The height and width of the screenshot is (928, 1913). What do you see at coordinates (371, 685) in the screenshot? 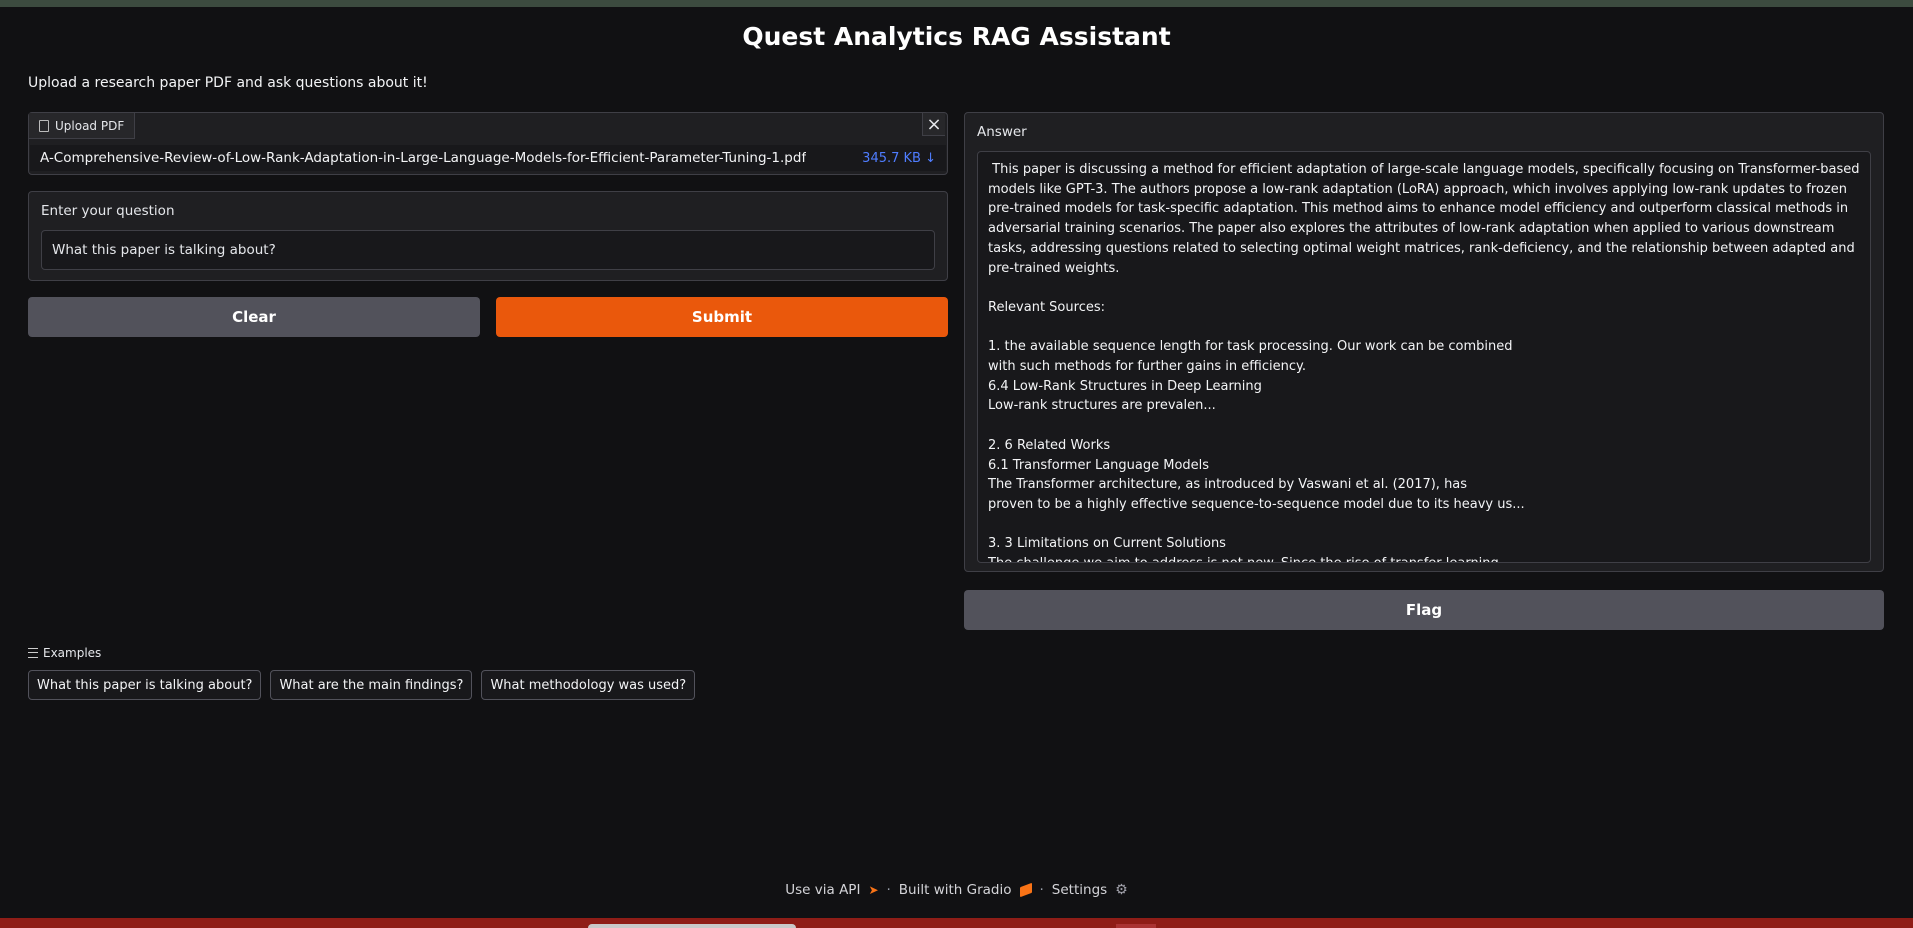
I see `example-item: What are the main findings?` at bounding box center [371, 685].